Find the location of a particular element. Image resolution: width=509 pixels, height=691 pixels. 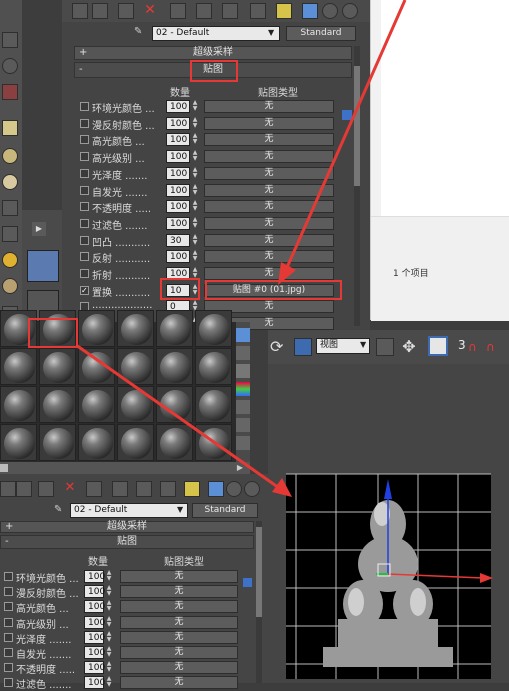

material-type-button: Standard is located at coordinates (225, 510).